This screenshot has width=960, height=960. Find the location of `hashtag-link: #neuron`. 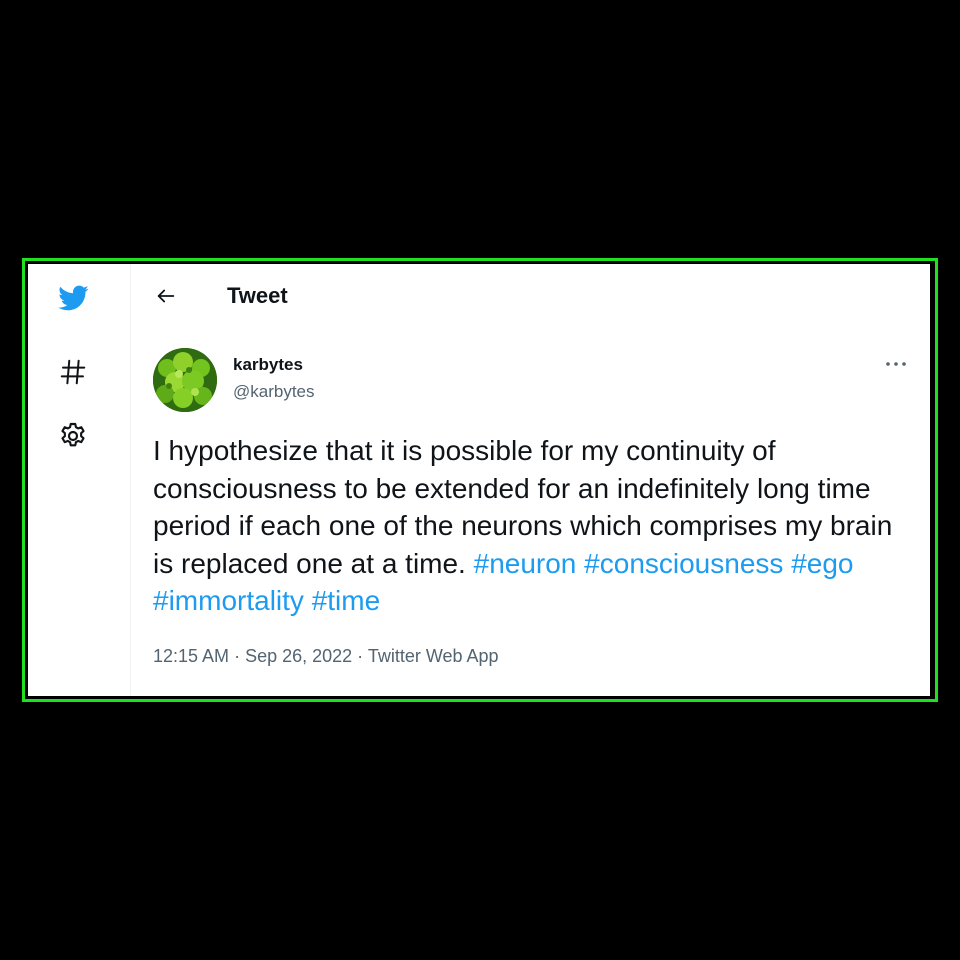

hashtag-link: #neuron is located at coordinates (525, 563).